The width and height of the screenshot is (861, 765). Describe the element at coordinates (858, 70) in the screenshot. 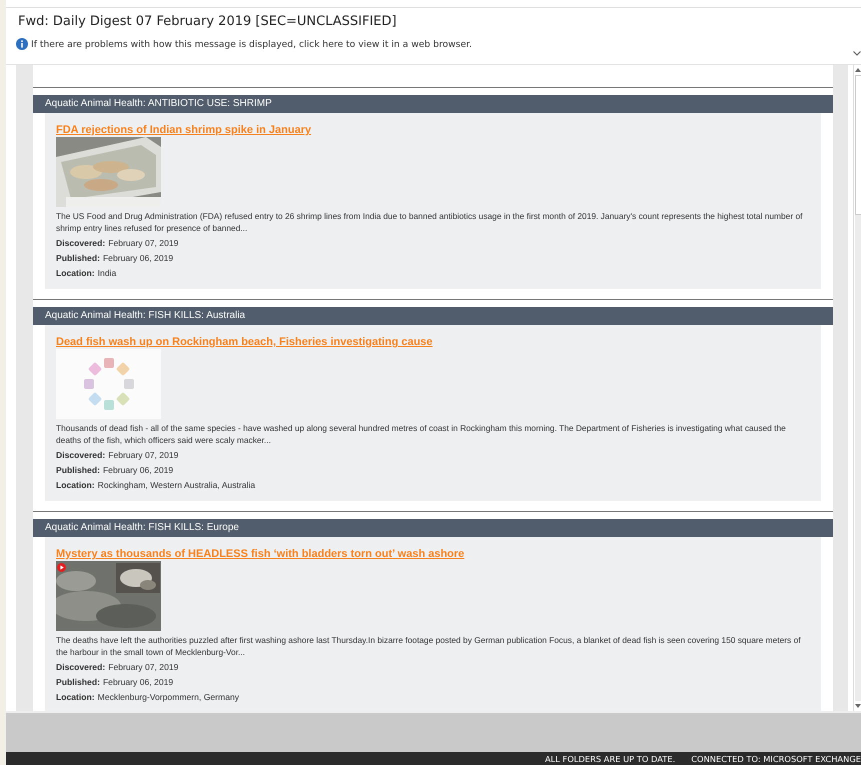

I see `scroll-up-icon` at that location.